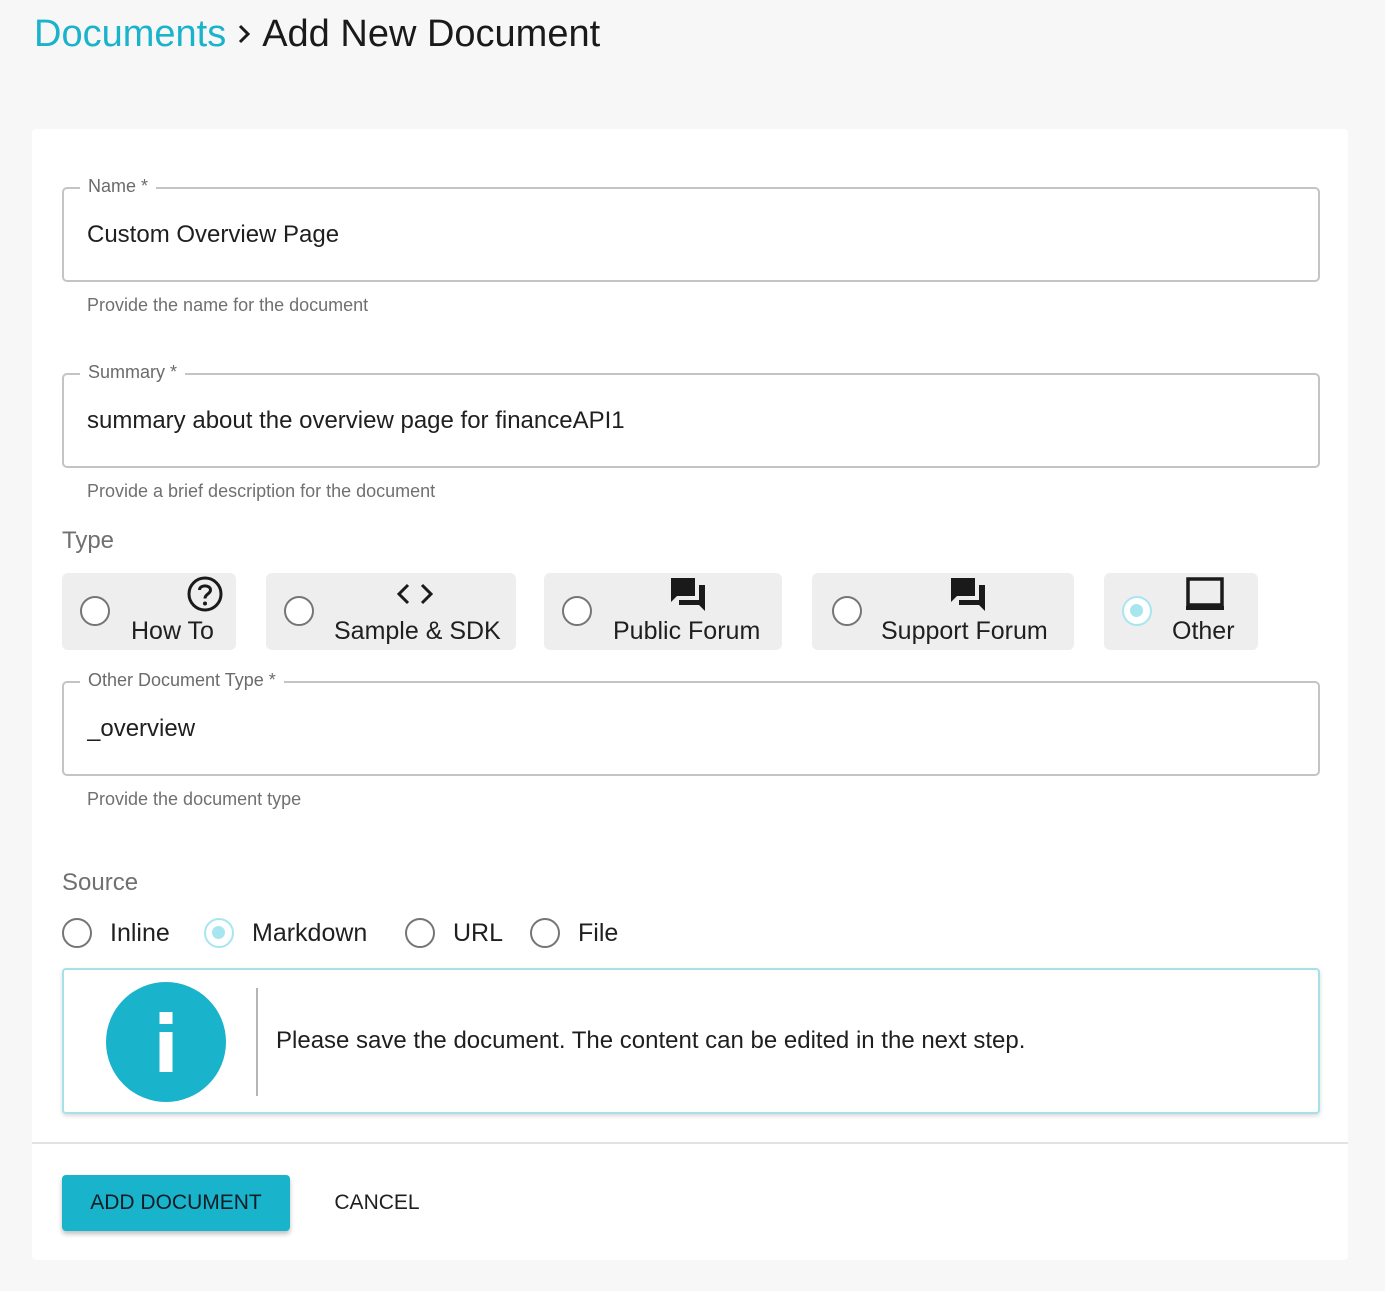 This screenshot has height=1291, width=1385. What do you see at coordinates (1137, 611) in the screenshot?
I see `type-radio-other` at bounding box center [1137, 611].